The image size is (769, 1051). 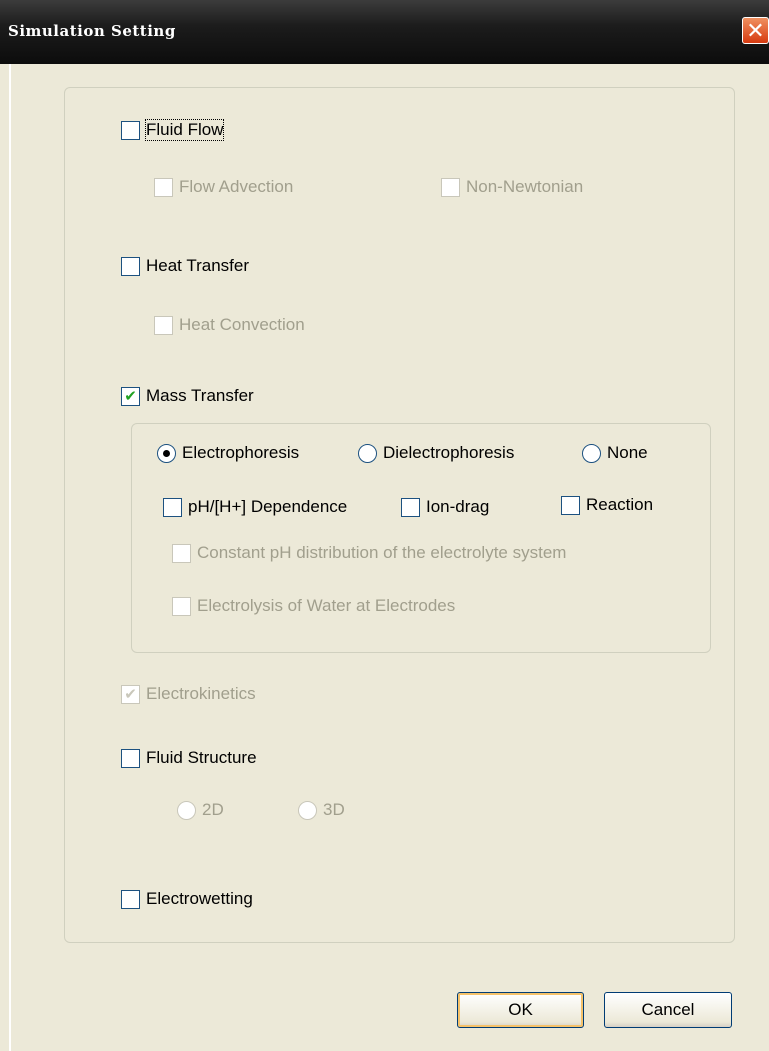 I want to click on heat-transfer-checkbox: Heat Transfer, so click(x=185, y=266).